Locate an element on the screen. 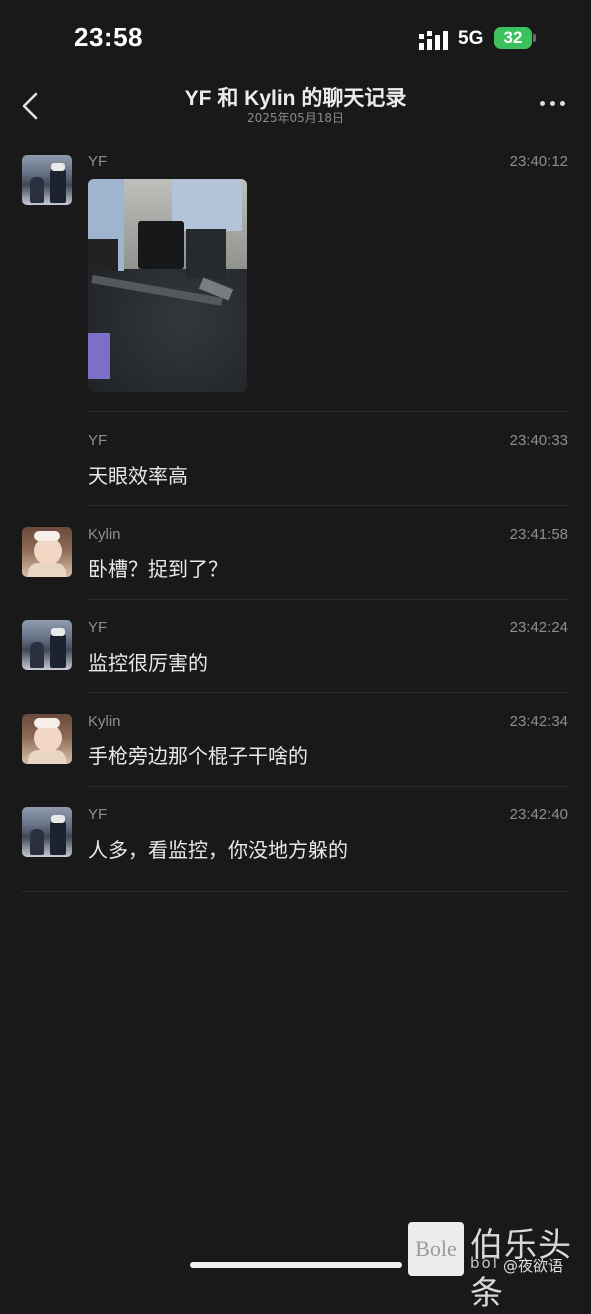 The height and width of the screenshot is (1314, 591). home-indicator is located at coordinates (296, 1265).